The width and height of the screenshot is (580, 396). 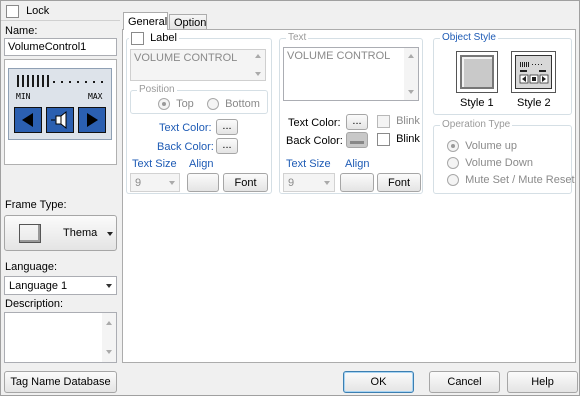 I want to click on text-blink-box, so click(x=383, y=121).